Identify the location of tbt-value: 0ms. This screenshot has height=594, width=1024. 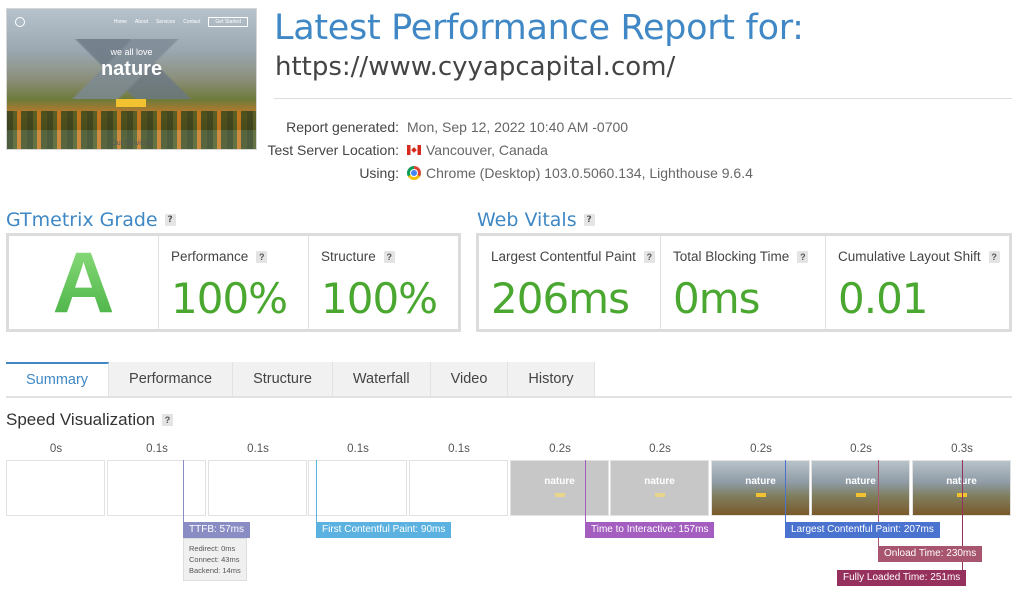
(717, 298).